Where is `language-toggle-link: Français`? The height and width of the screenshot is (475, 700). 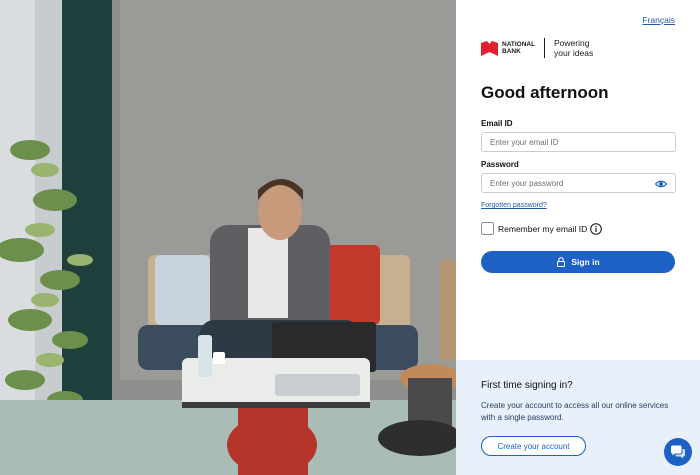 language-toggle-link: Français is located at coordinates (658, 20).